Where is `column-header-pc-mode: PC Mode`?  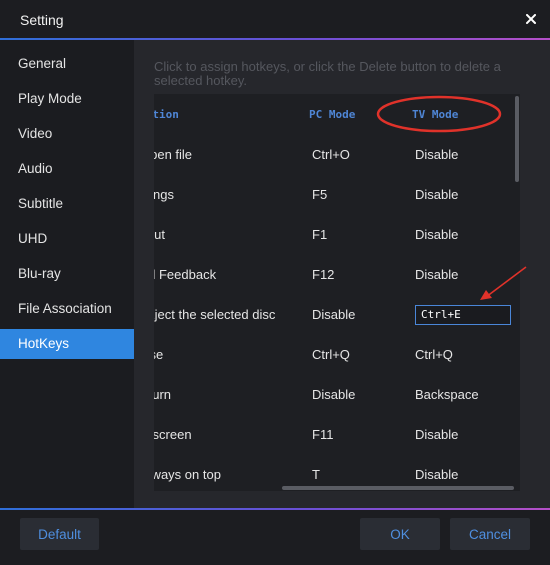 column-header-pc-mode: PC Mode is located at coordinates (332, 114).